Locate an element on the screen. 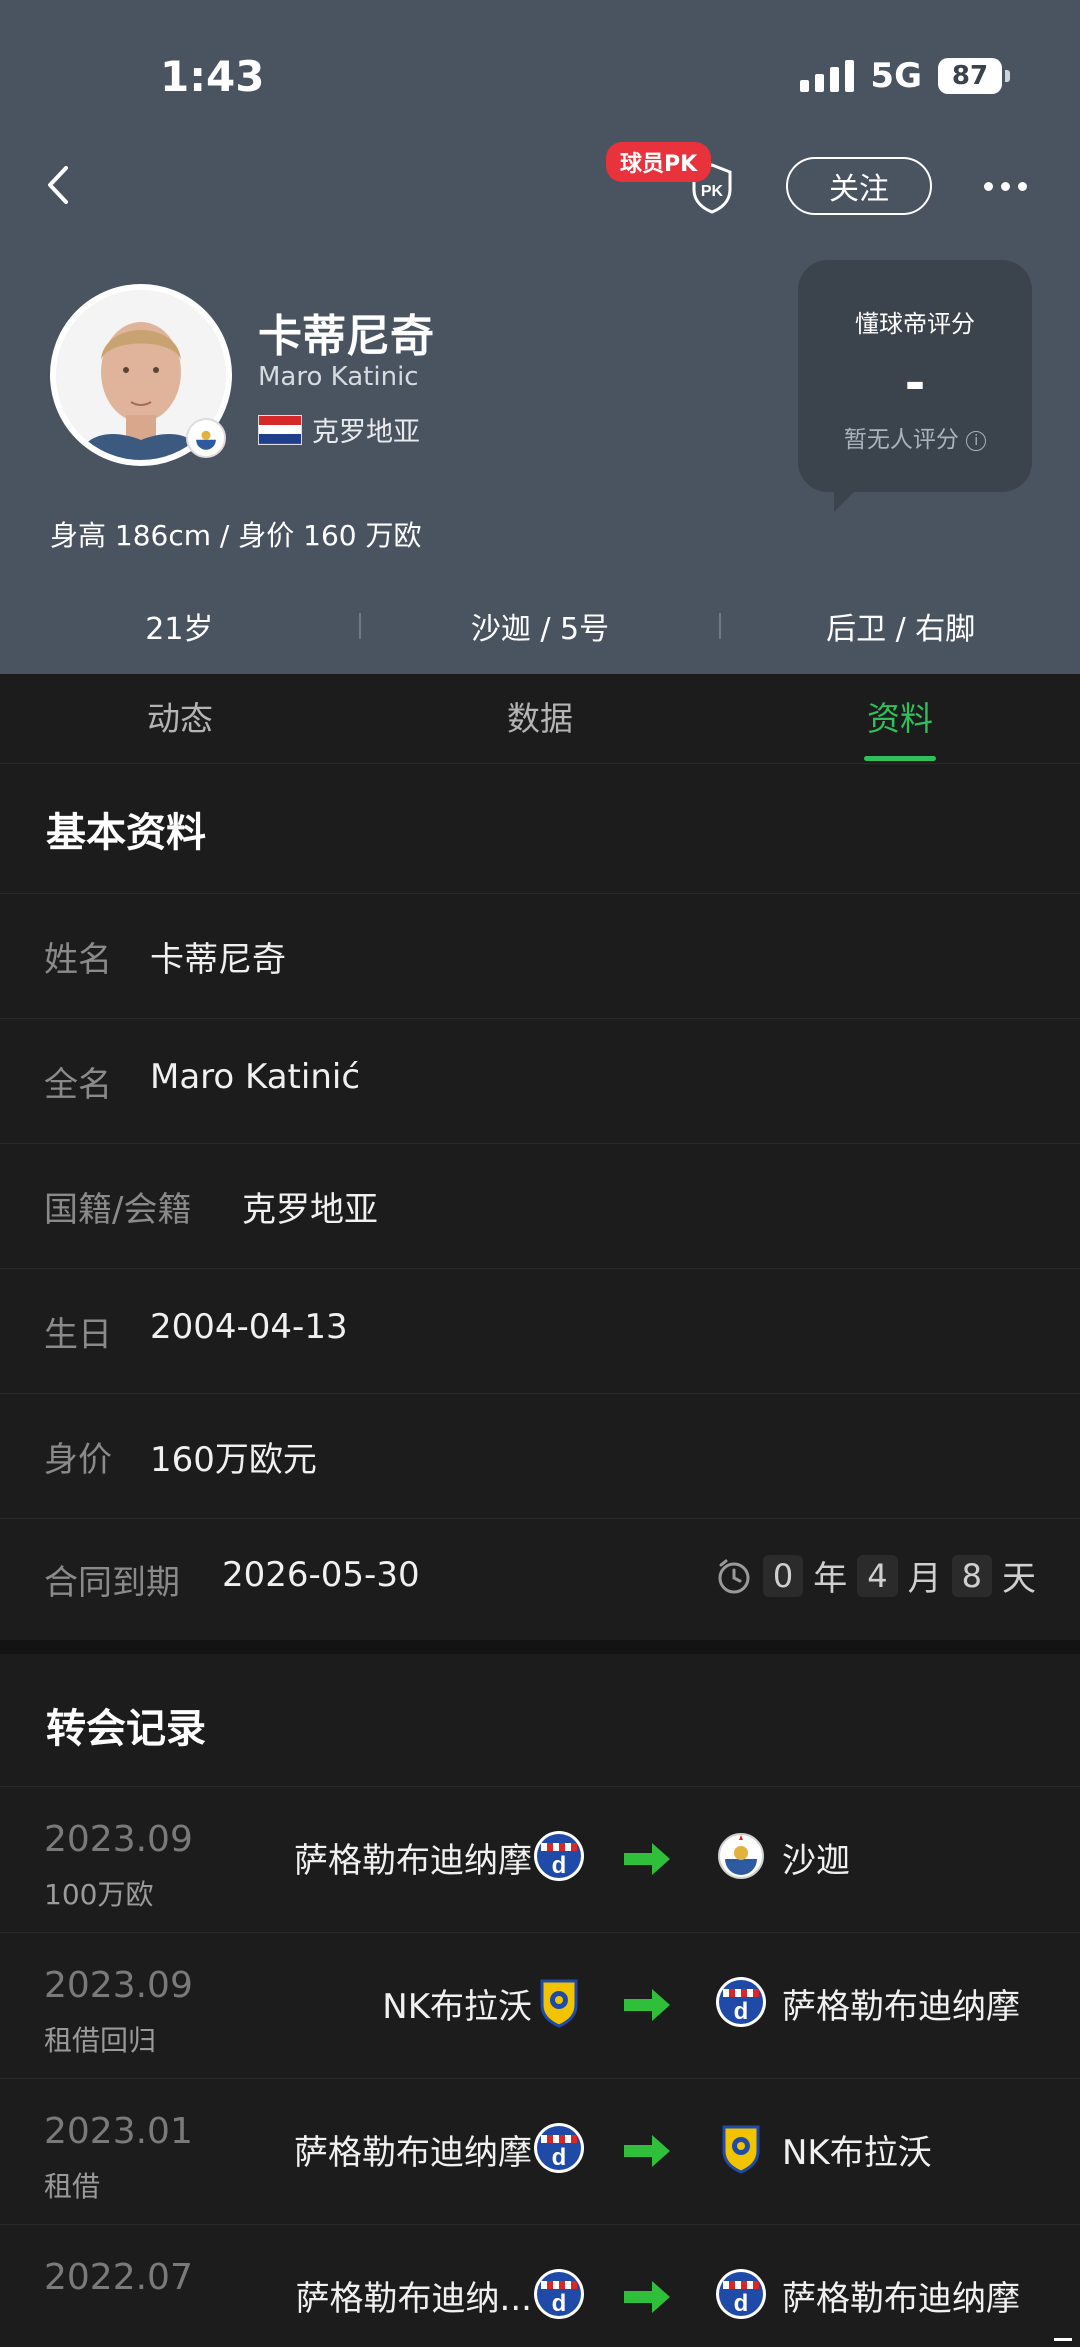 The height and width of the screenshot is (2347, 1080). pk-badge: 球员PK is located at coordinates (659, 162).